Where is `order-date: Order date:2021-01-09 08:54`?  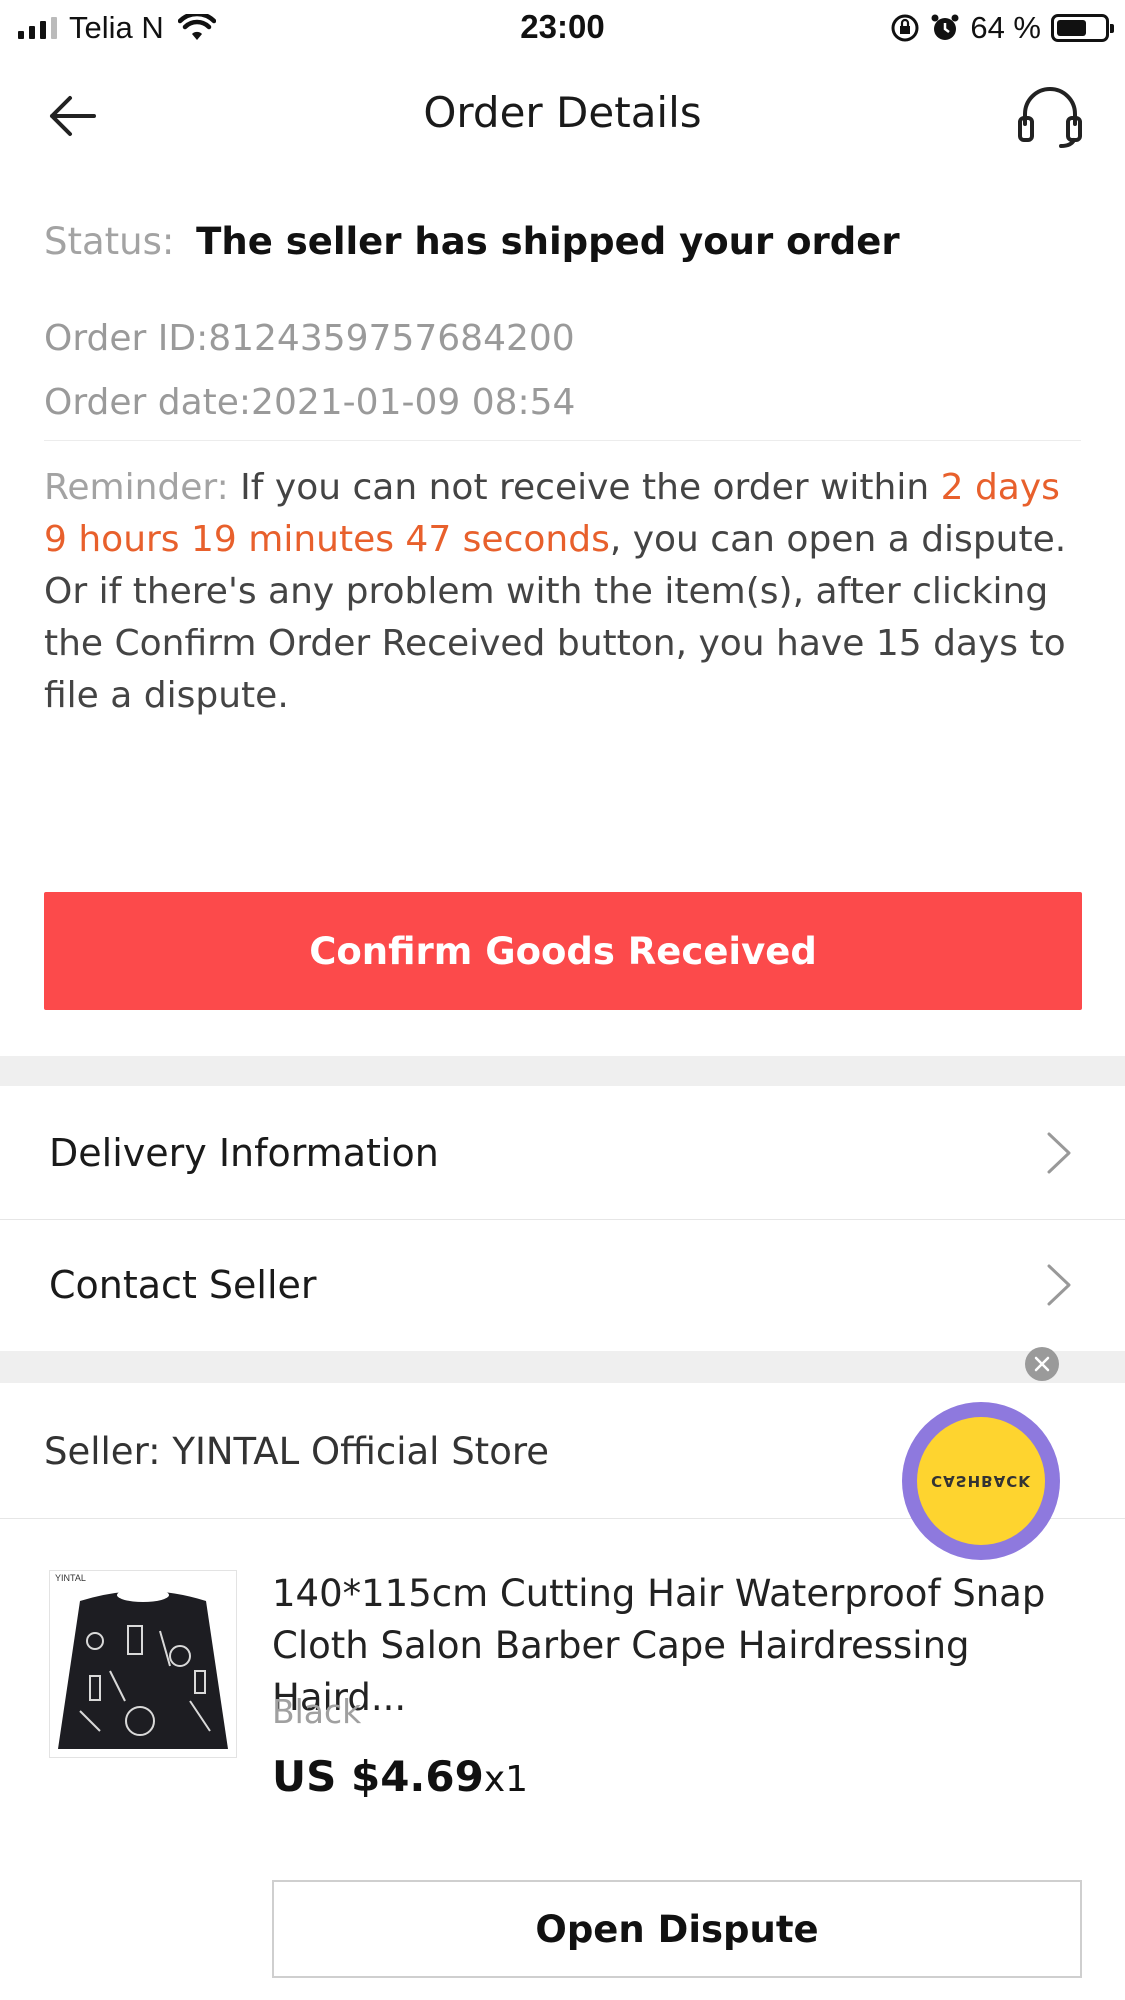
order-date: Order date:2021-01-09 08:54 is located at coordinates (310, 402).